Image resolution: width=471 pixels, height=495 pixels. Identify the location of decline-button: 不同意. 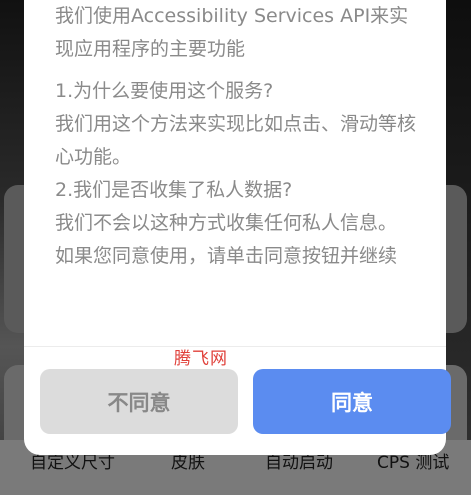
(139, 401).